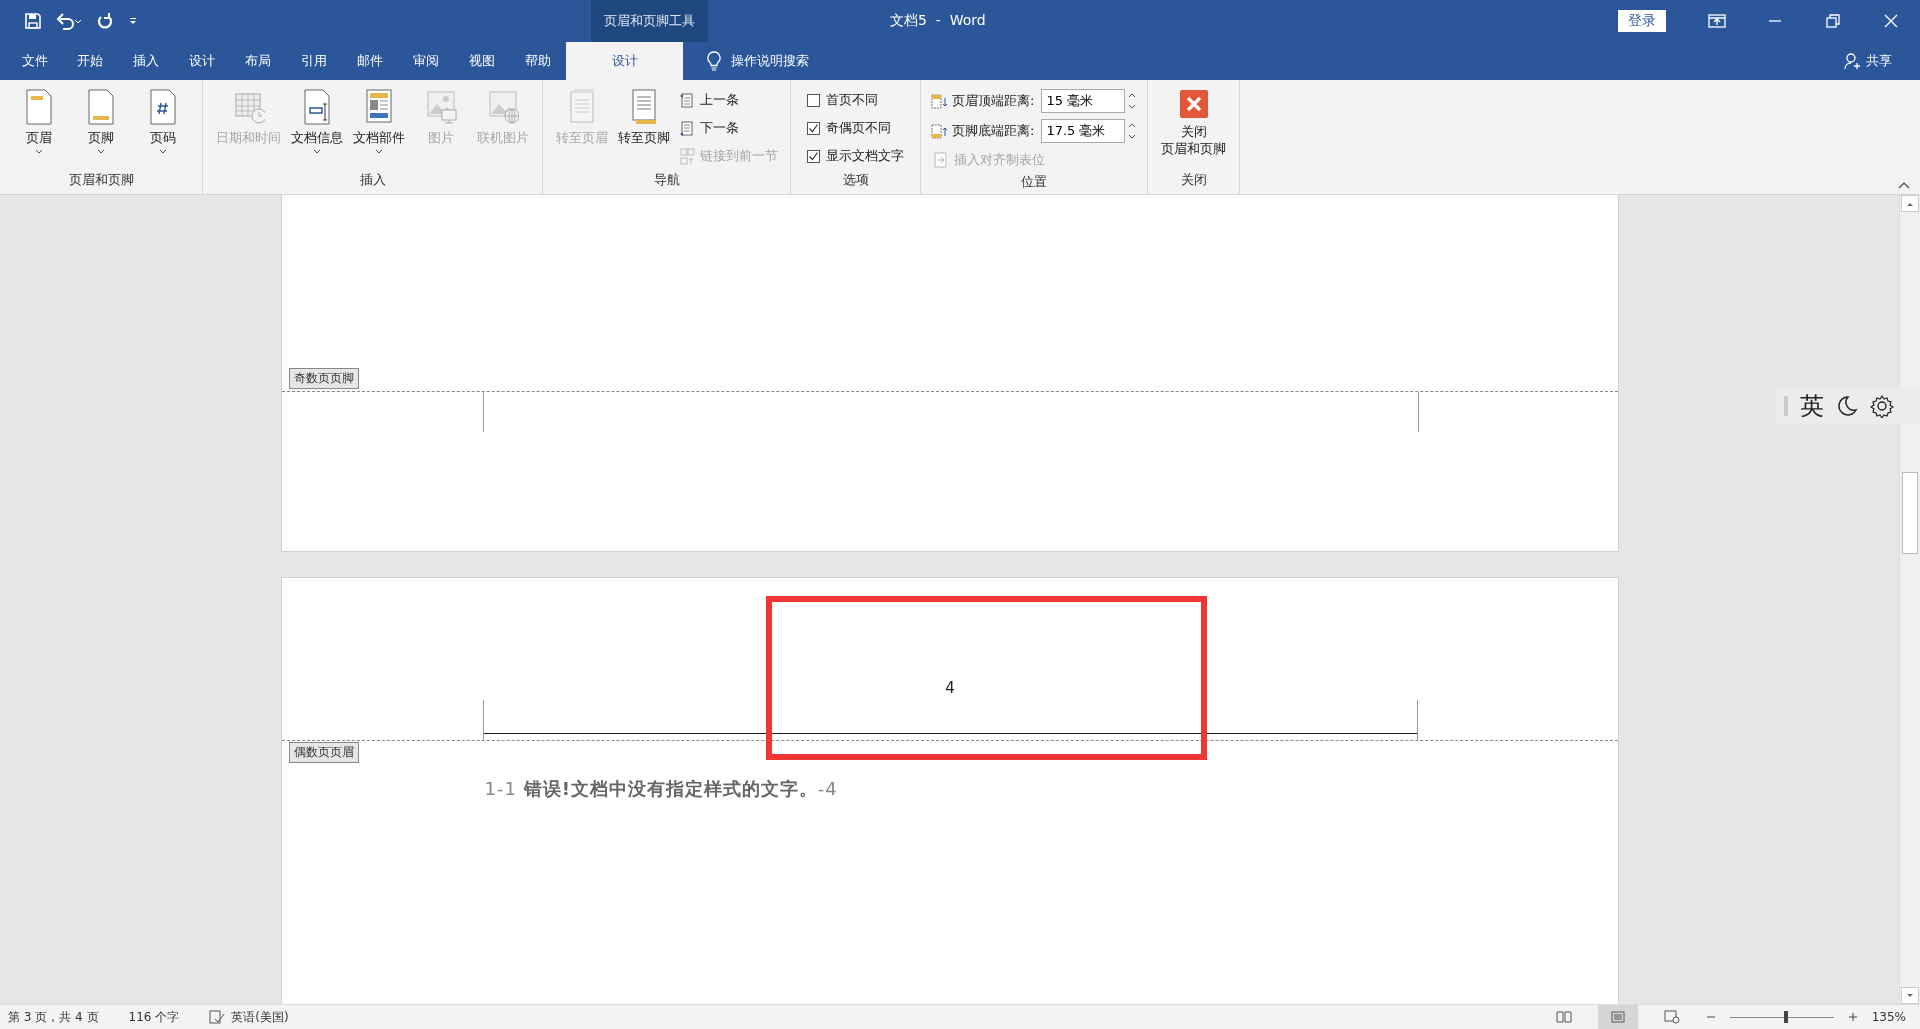 The width and height of the screenshot is (1920, 1029). What do you see at coordinates (644, 128) in the screenshot?
I see `ribbon-button: 转至页脚` at bounding box center [644, 128].